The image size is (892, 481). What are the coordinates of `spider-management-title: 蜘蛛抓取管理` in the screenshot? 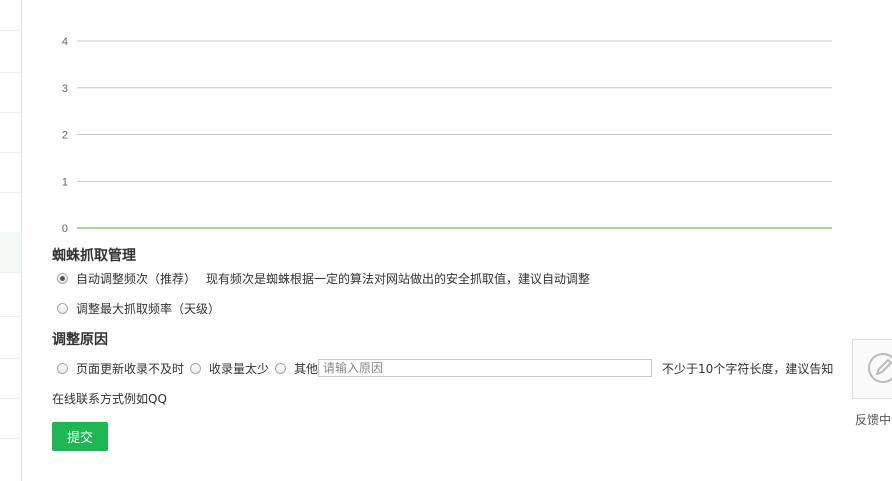 It's located at (94, 256).